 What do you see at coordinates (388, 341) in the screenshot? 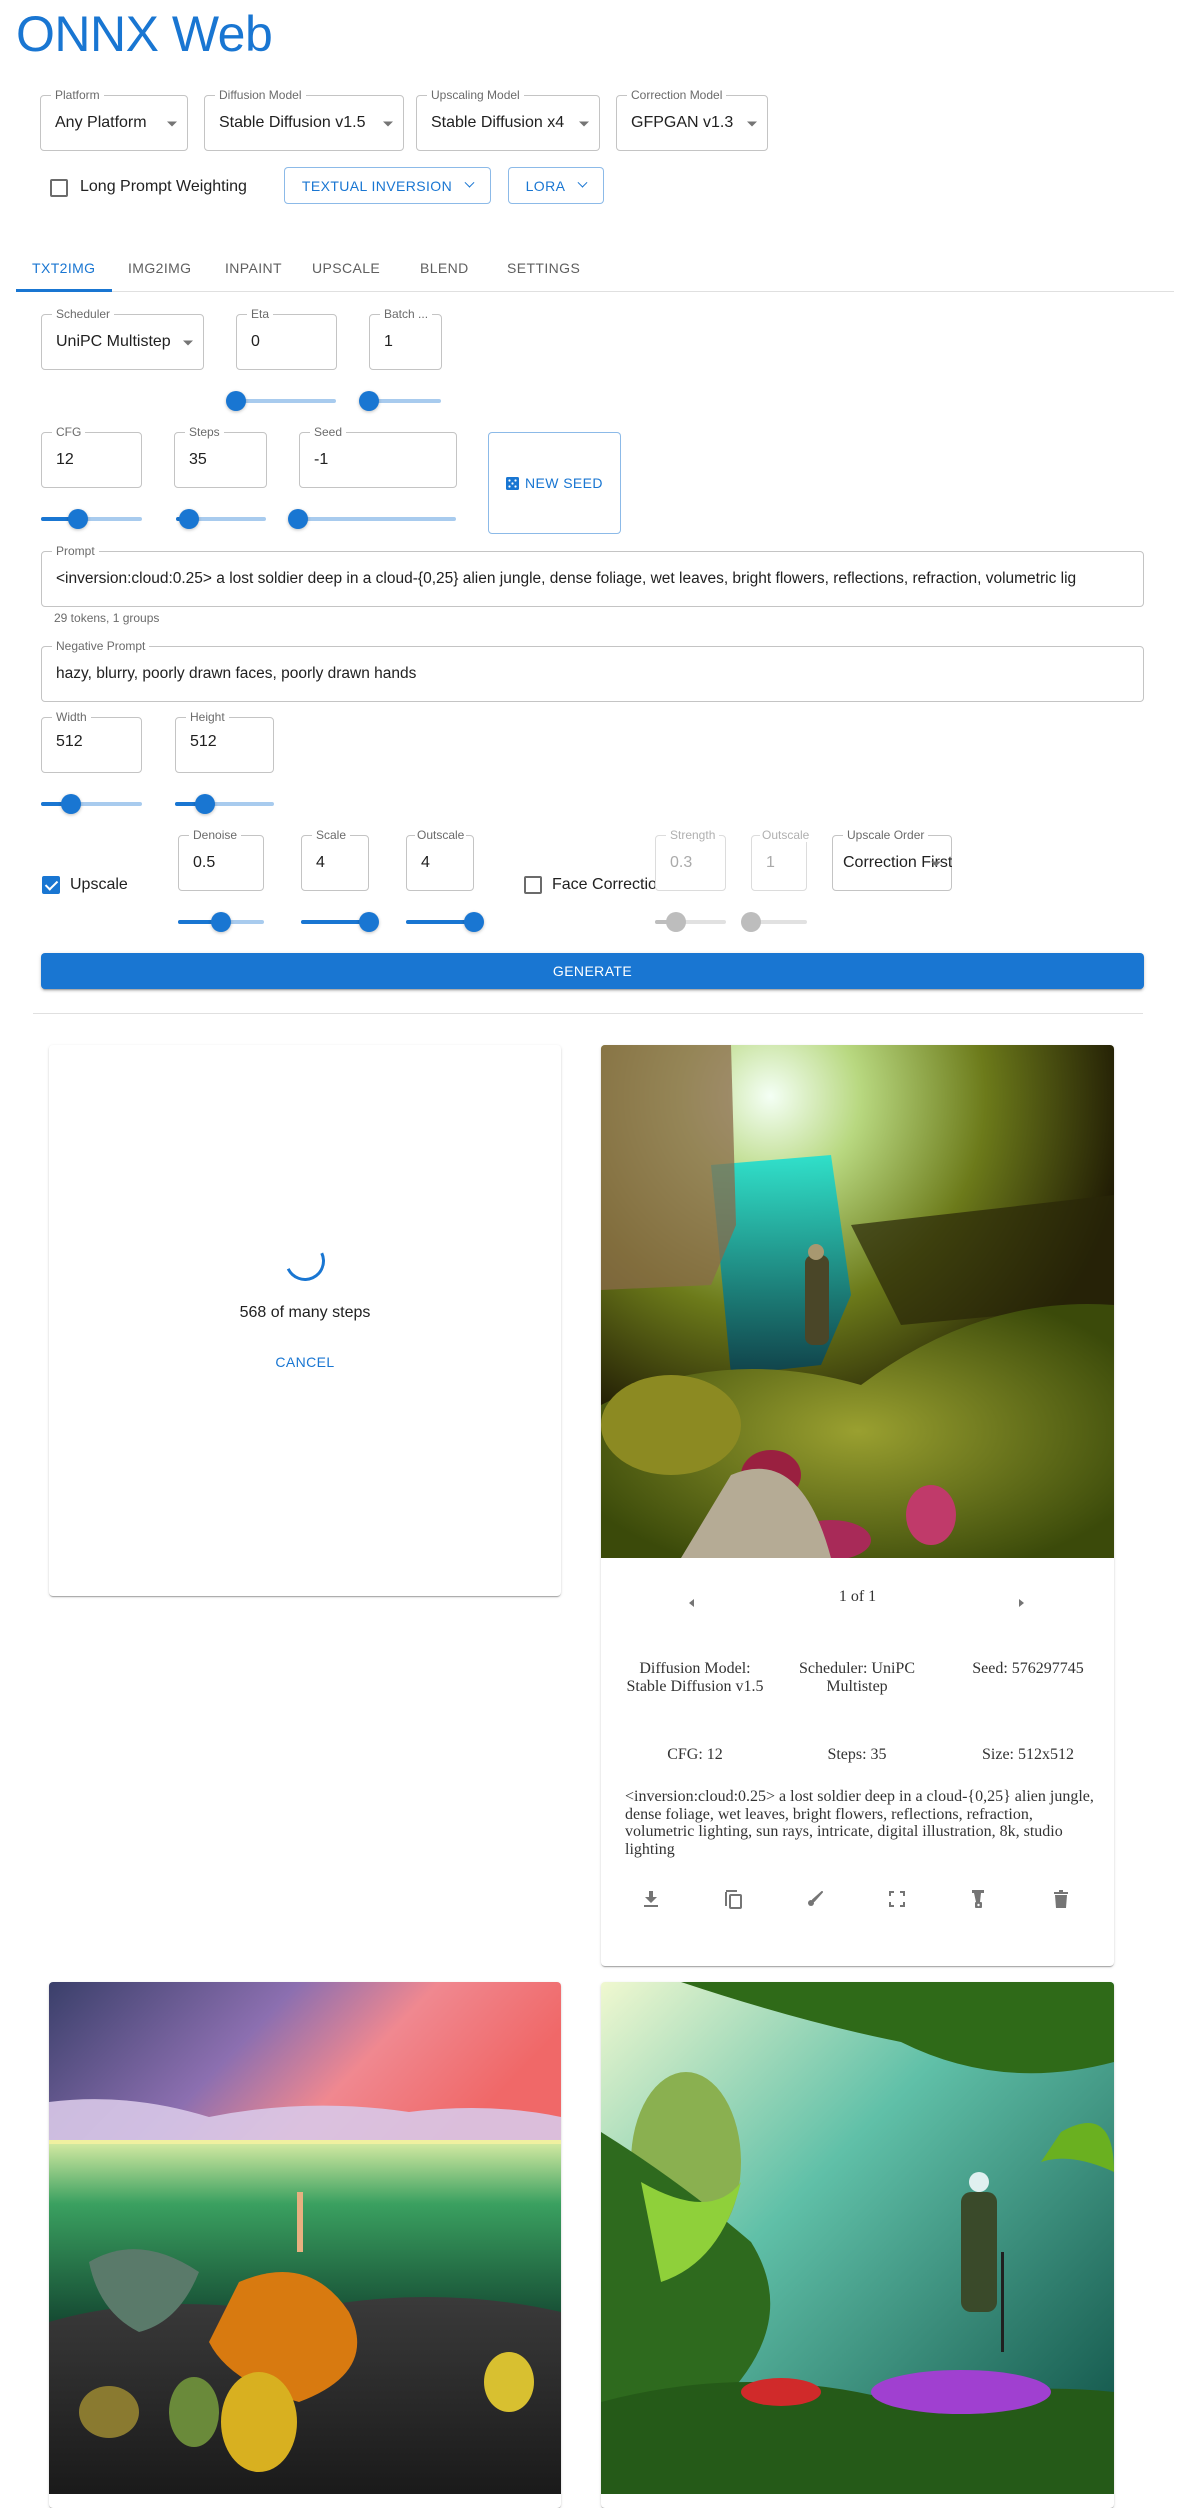
I see `batch-size-value: 1` at bounding box center [388, 341].